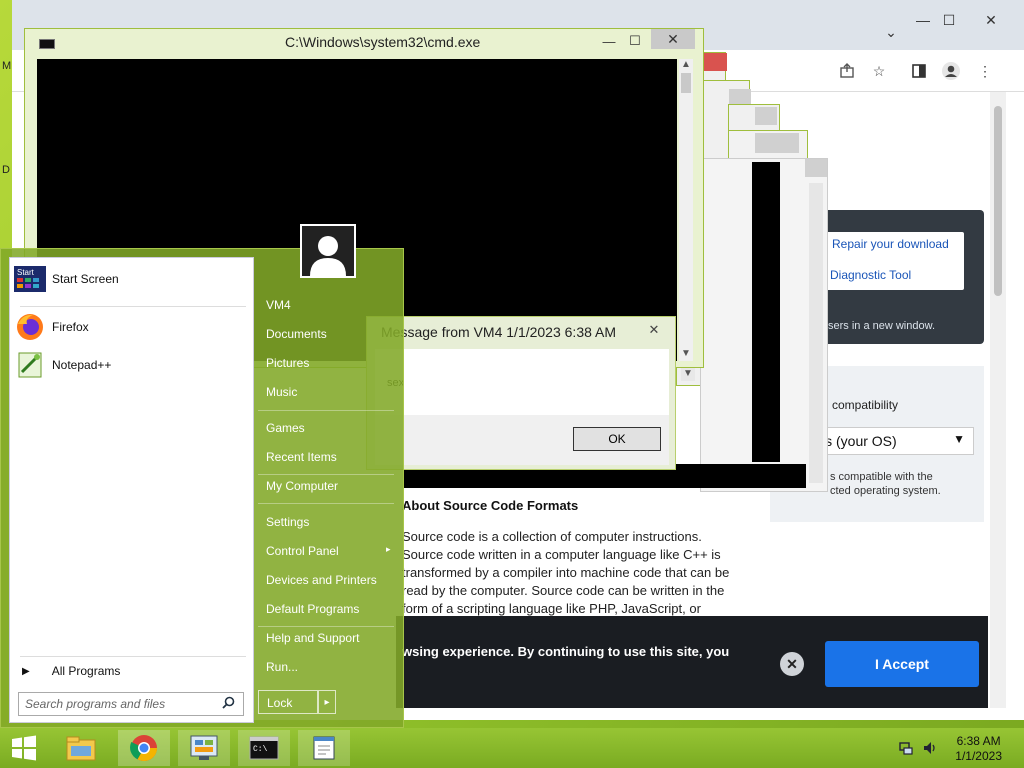 Image resolution: width=1024 pixels, height=768 pixels. Describe the element at coordinates (998, 201) in the screenshot. I see `page-scroll-thumb` at that location.